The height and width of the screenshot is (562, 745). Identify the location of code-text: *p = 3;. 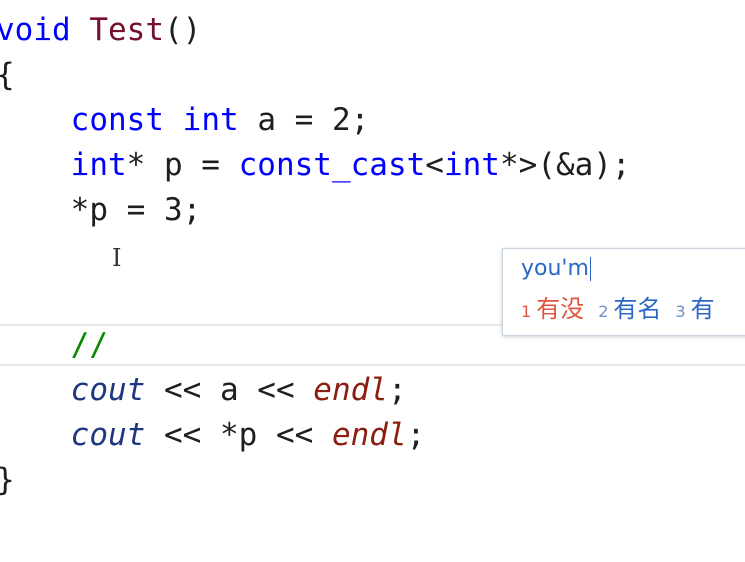
(136, 210).